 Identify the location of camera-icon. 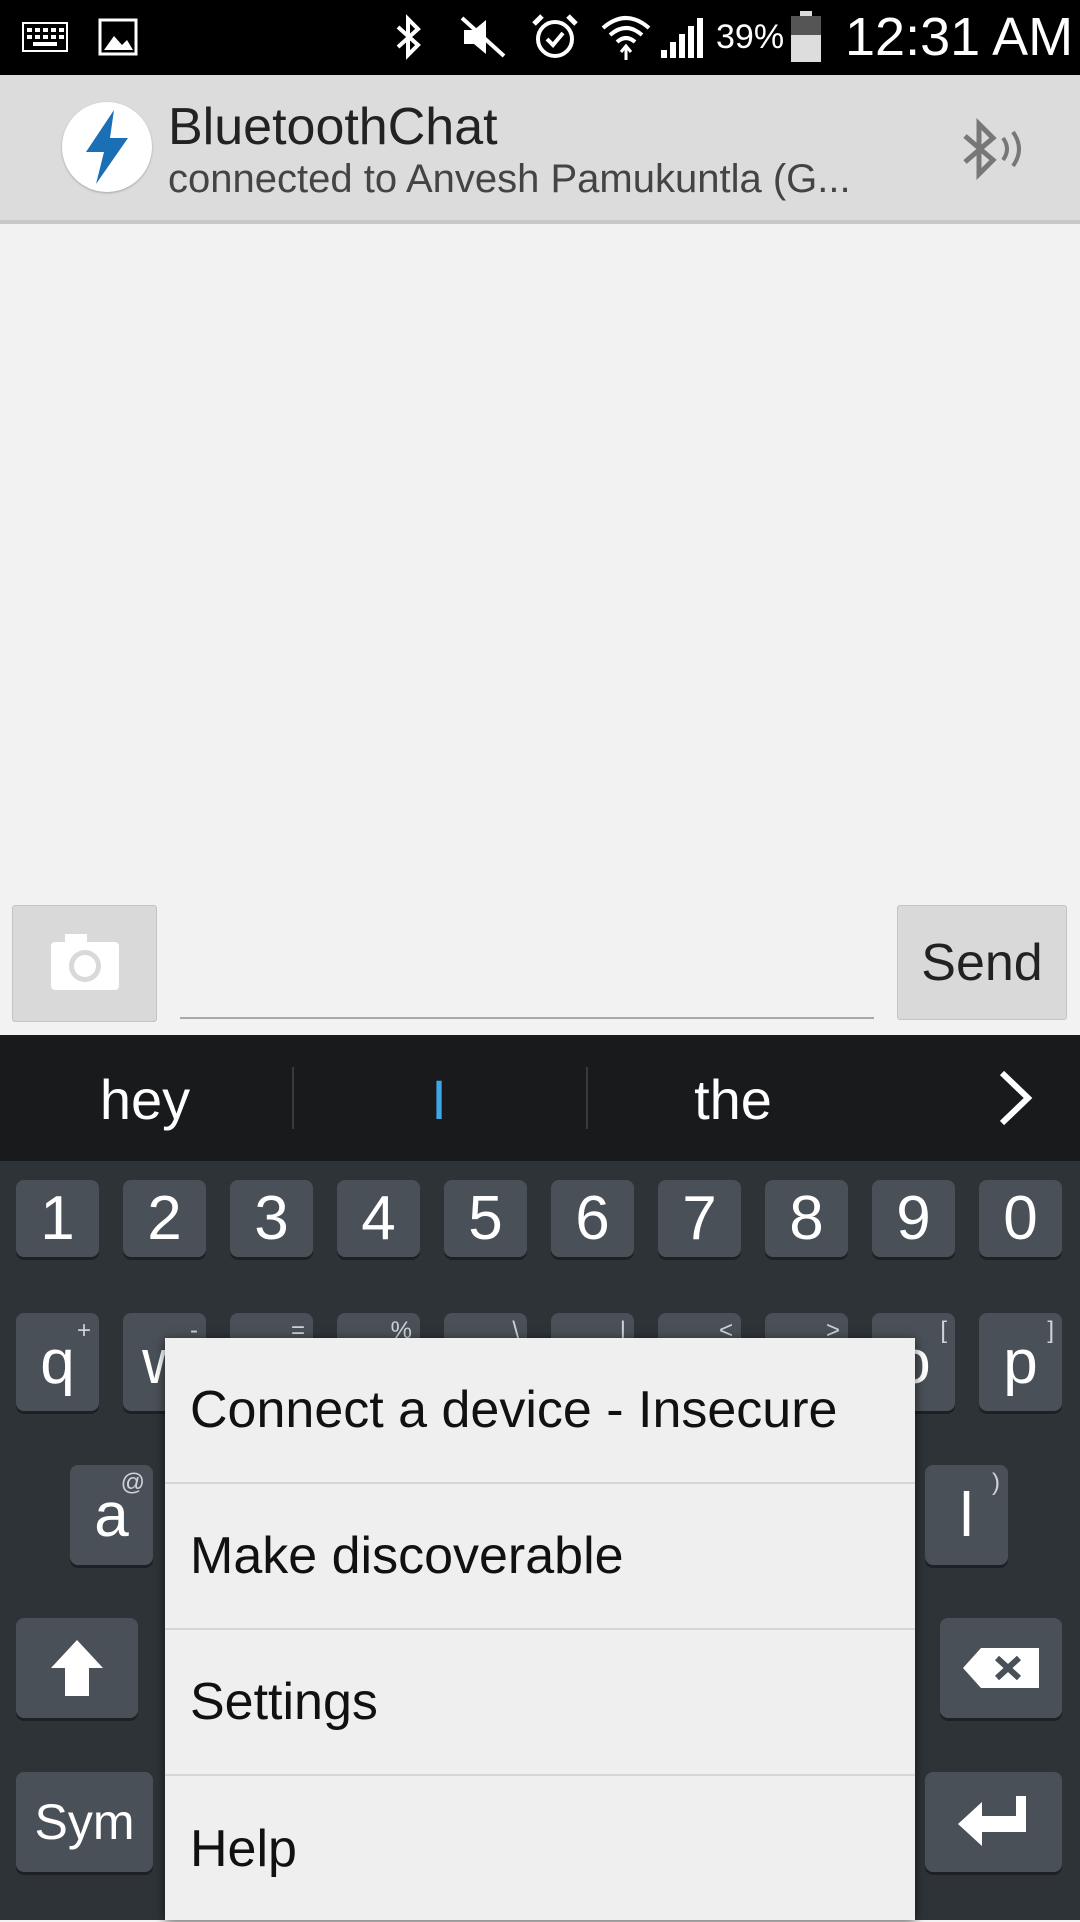
(85, 962).